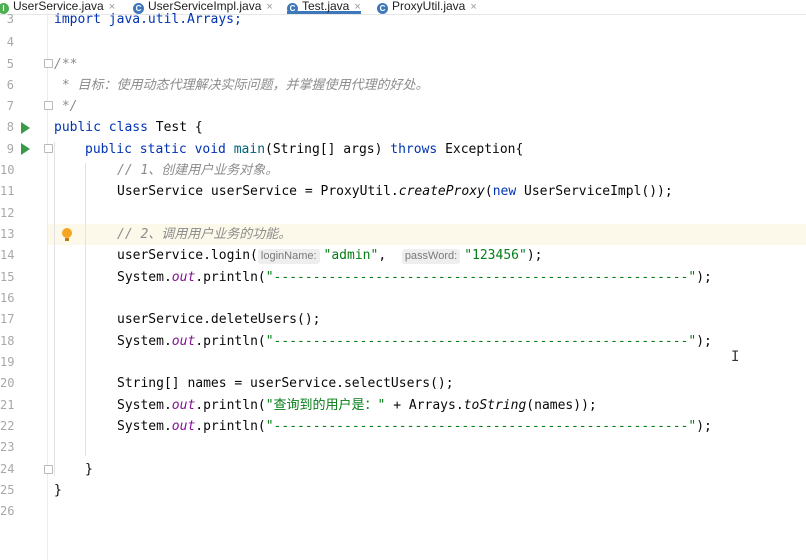 The width and height of the screenshot is (806, 560). What do you see at coordinates (89, 469) in the screenshot?
I see `code-line-24: }` at bounding box center [89, 469].